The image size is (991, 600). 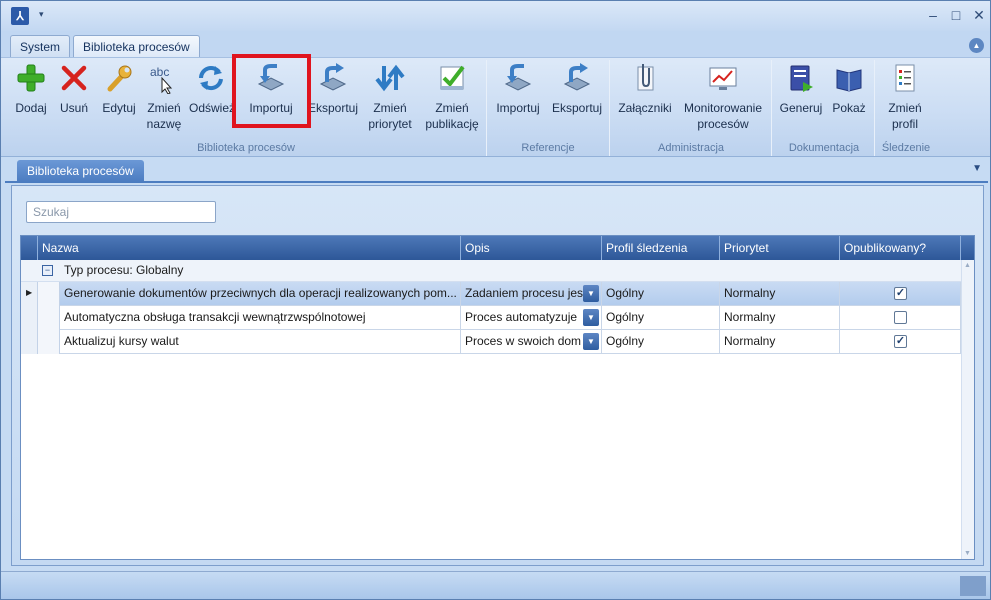 I want to click on document-tab-row: Biblioteka procesów ▼, so click(x=496, y=171).